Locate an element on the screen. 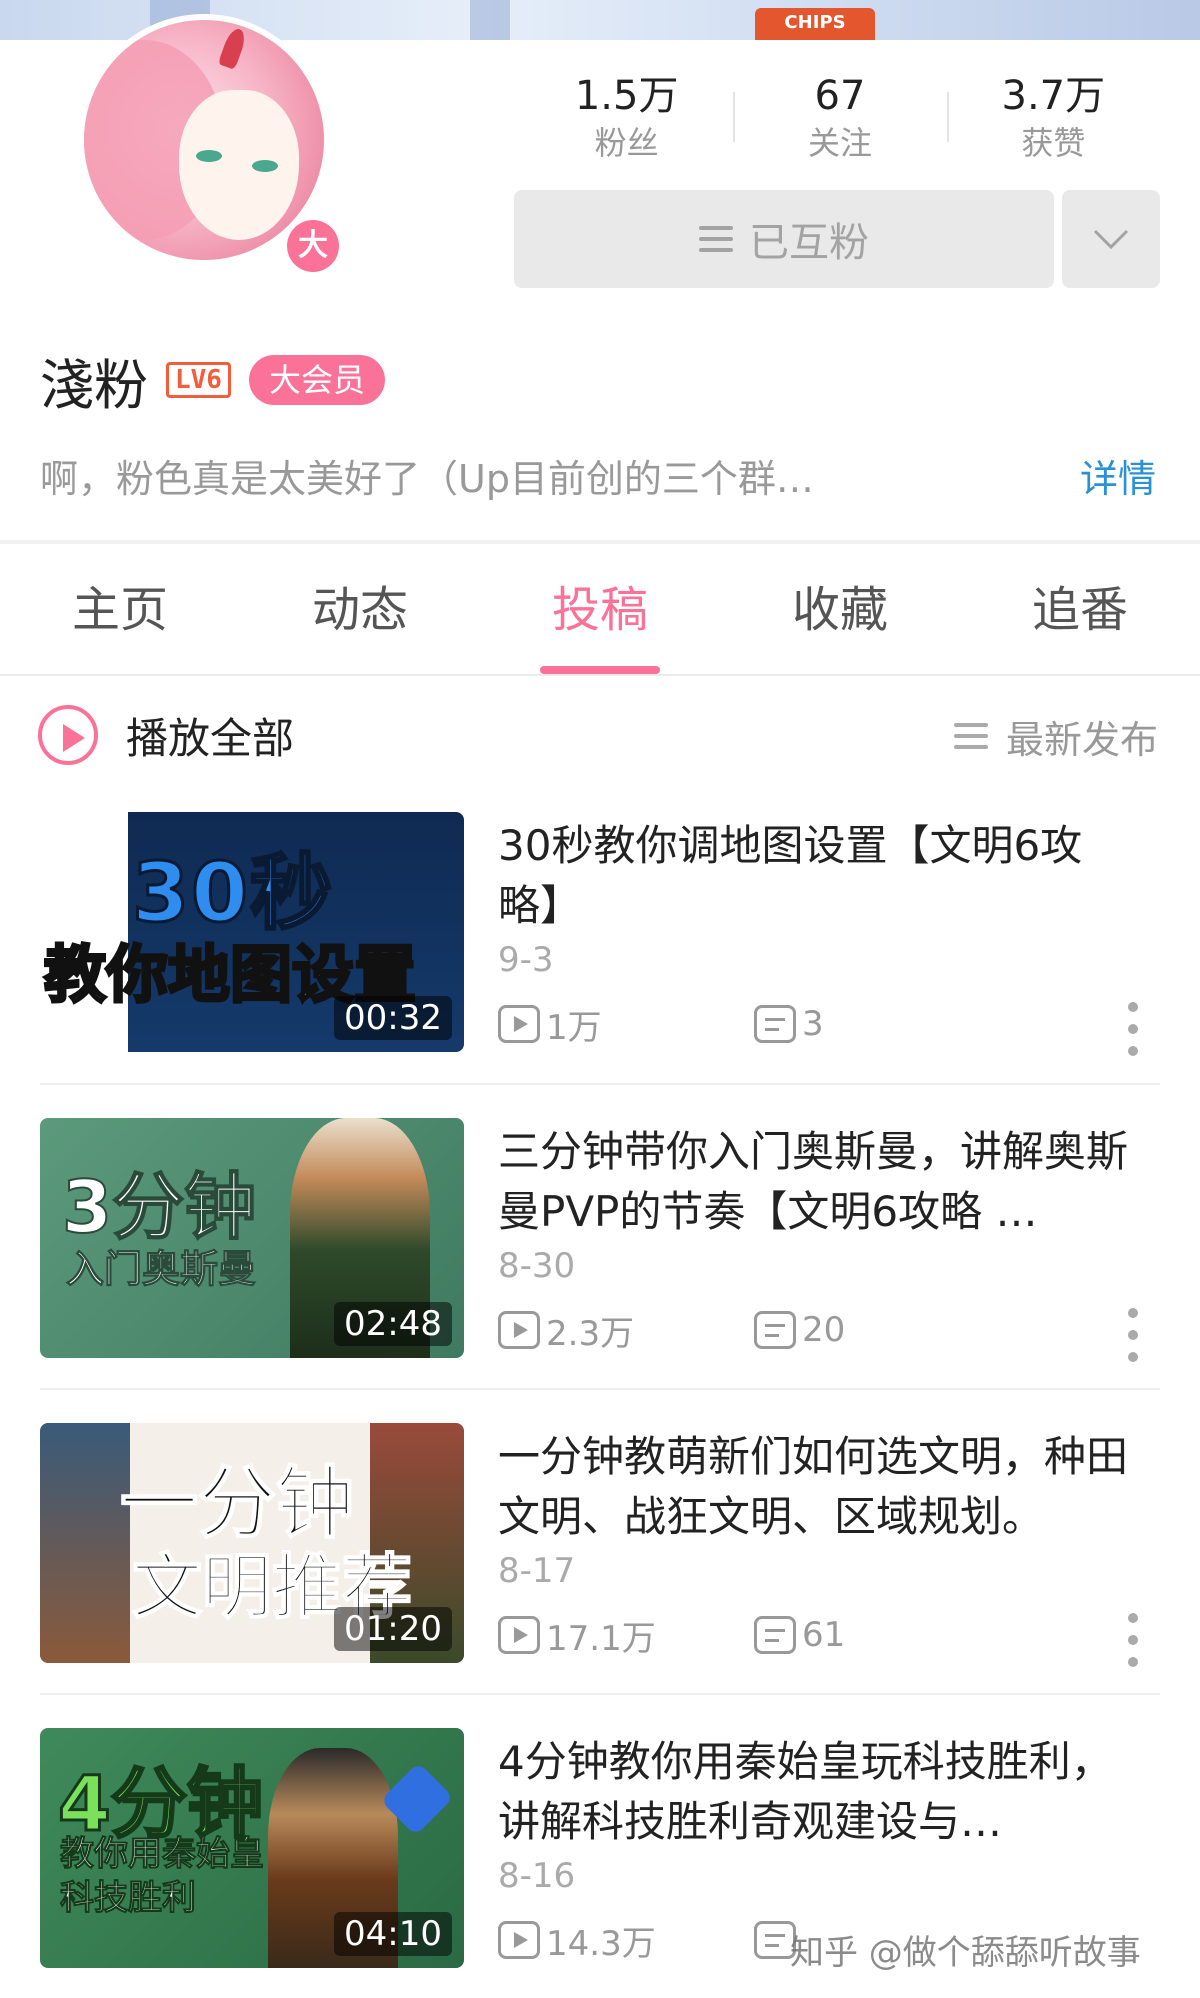  tab-bangumi: 追番 is located at coordinates (1080, 617).